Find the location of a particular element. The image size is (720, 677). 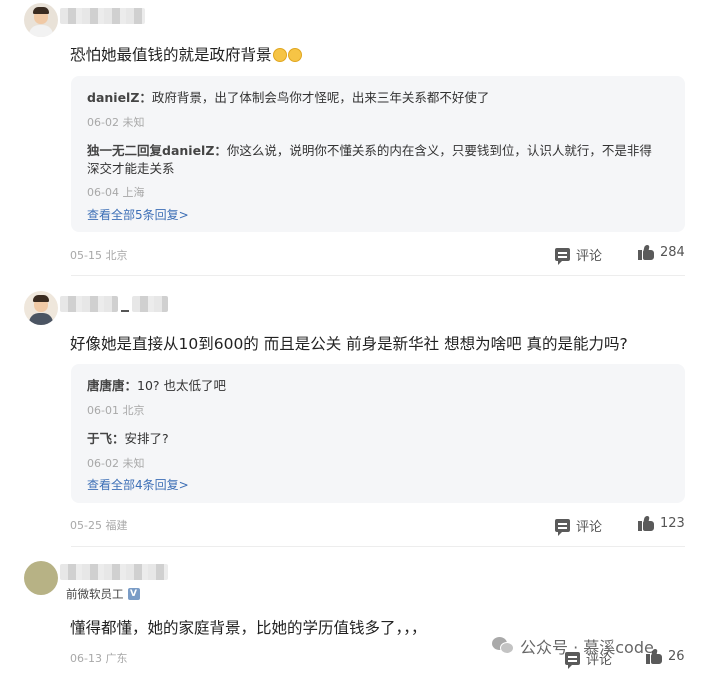

wechat-icon is located at coordinates (503, 646).